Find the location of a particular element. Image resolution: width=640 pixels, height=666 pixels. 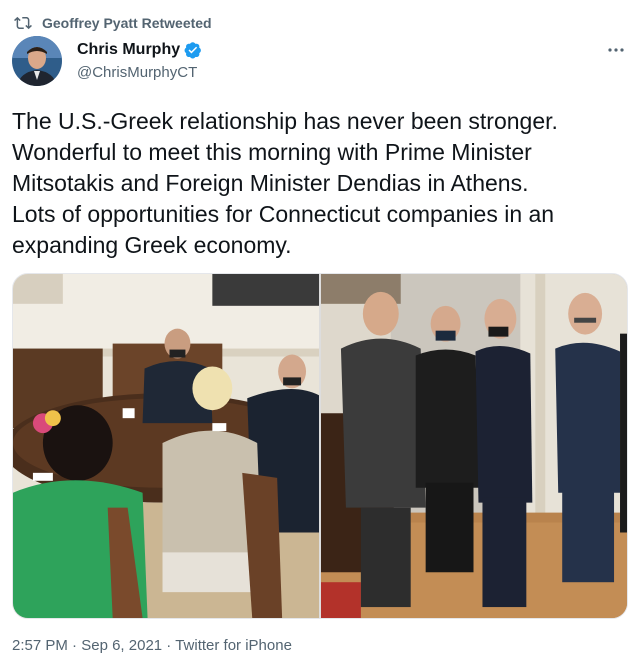

author-handle: @ChrisMurphyCT is located at coordinates (139, 72).